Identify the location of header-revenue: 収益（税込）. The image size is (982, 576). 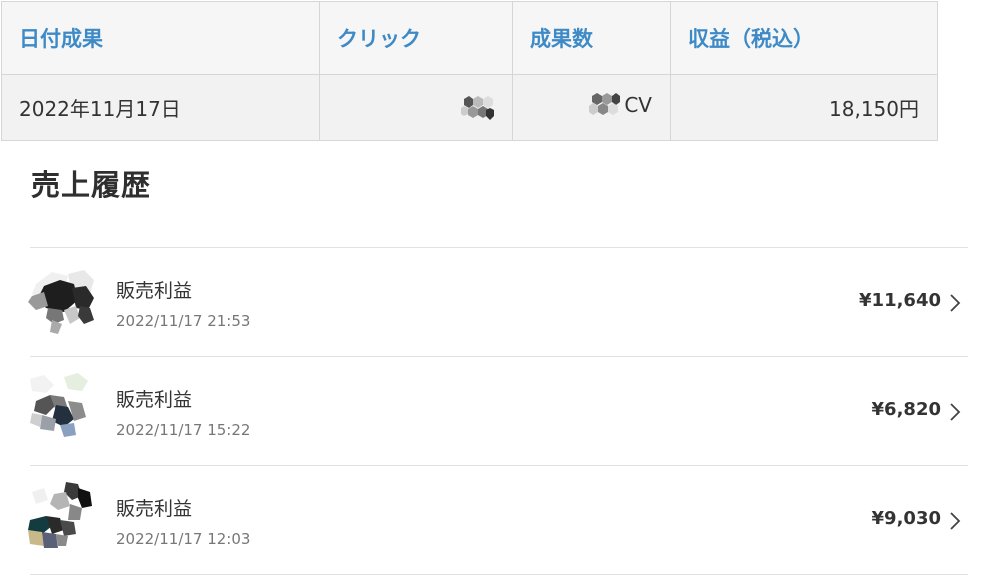
(804, 38).